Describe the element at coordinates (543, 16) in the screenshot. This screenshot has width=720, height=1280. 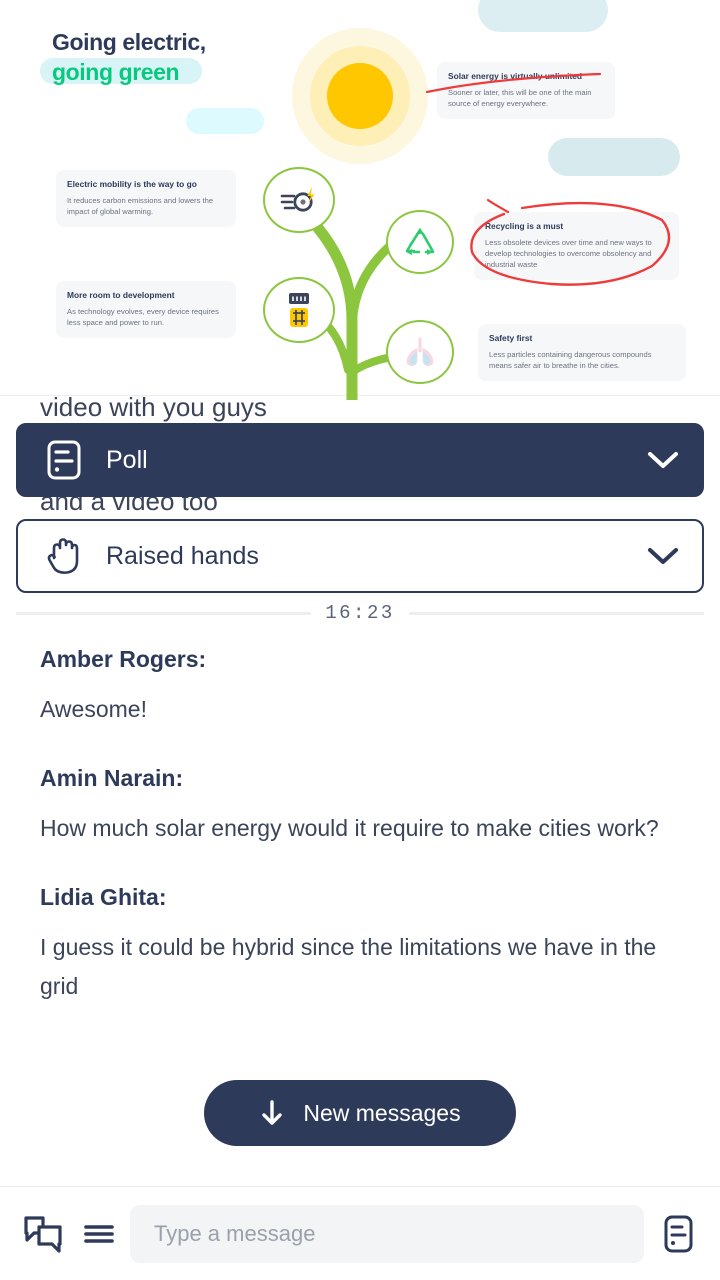
I see `decorative-pill-top-right` at that location.